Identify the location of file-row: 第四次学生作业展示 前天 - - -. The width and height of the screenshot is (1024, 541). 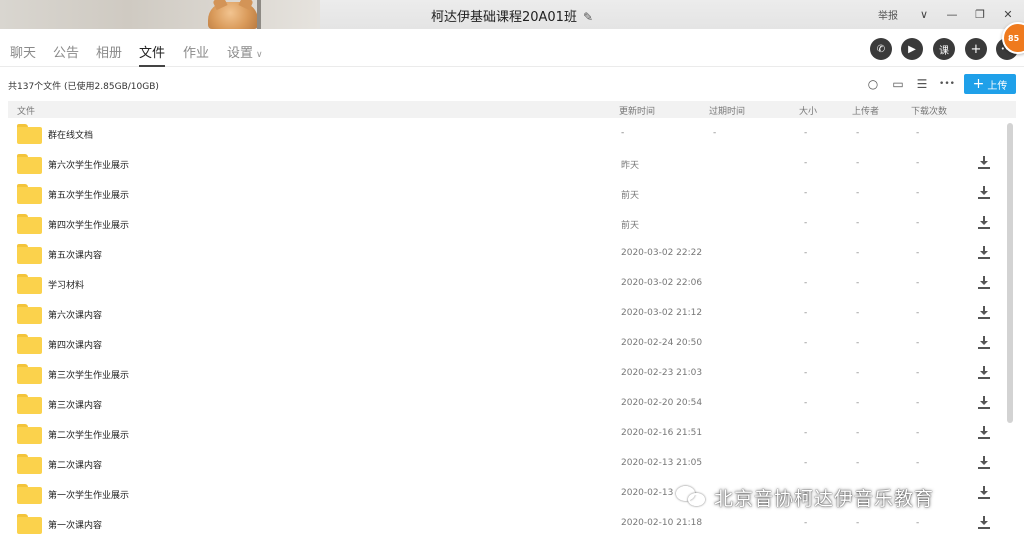
(512, 223).